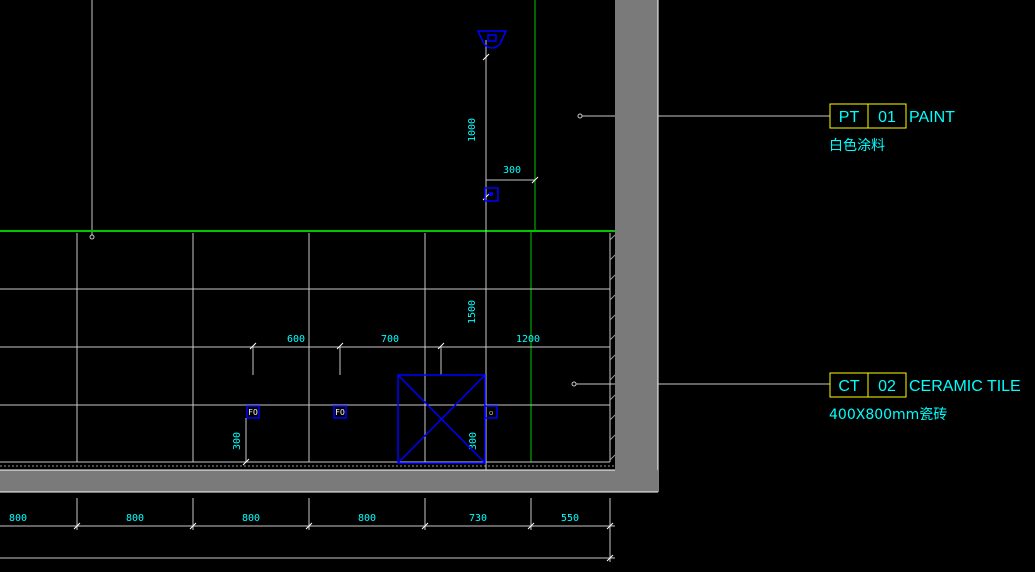 This screenshot has width=1035, height=572. I want to click on tile-number: 02, so click(887, 386).